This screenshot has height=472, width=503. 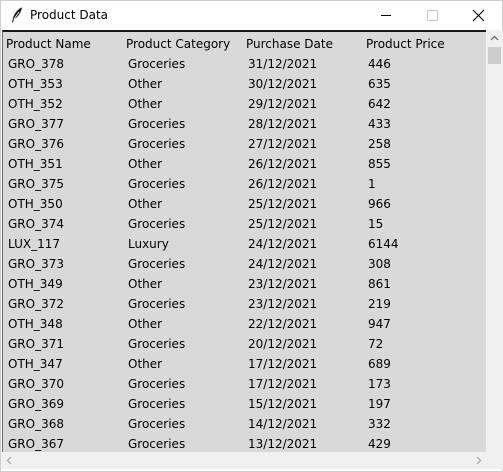 I want to click on cell-product-name: OTH_353, so click(x=35, y=84).